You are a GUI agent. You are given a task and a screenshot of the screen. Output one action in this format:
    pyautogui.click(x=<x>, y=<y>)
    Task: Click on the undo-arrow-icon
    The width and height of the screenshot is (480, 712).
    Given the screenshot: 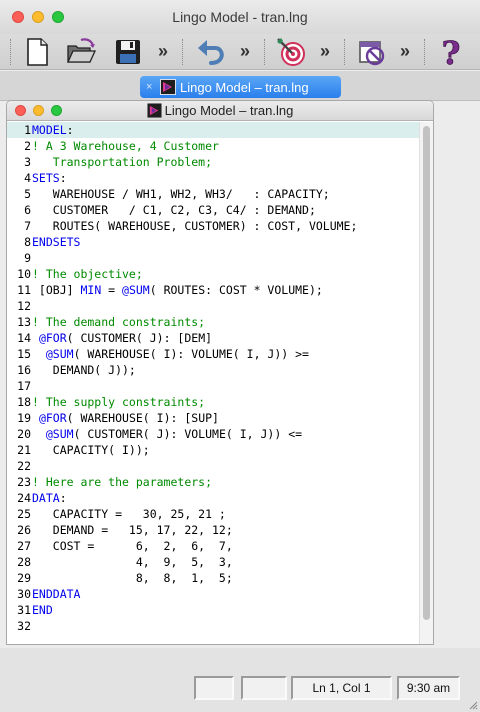 What is the action you would take?
    pyautogui.click(x=211, y=52)
    